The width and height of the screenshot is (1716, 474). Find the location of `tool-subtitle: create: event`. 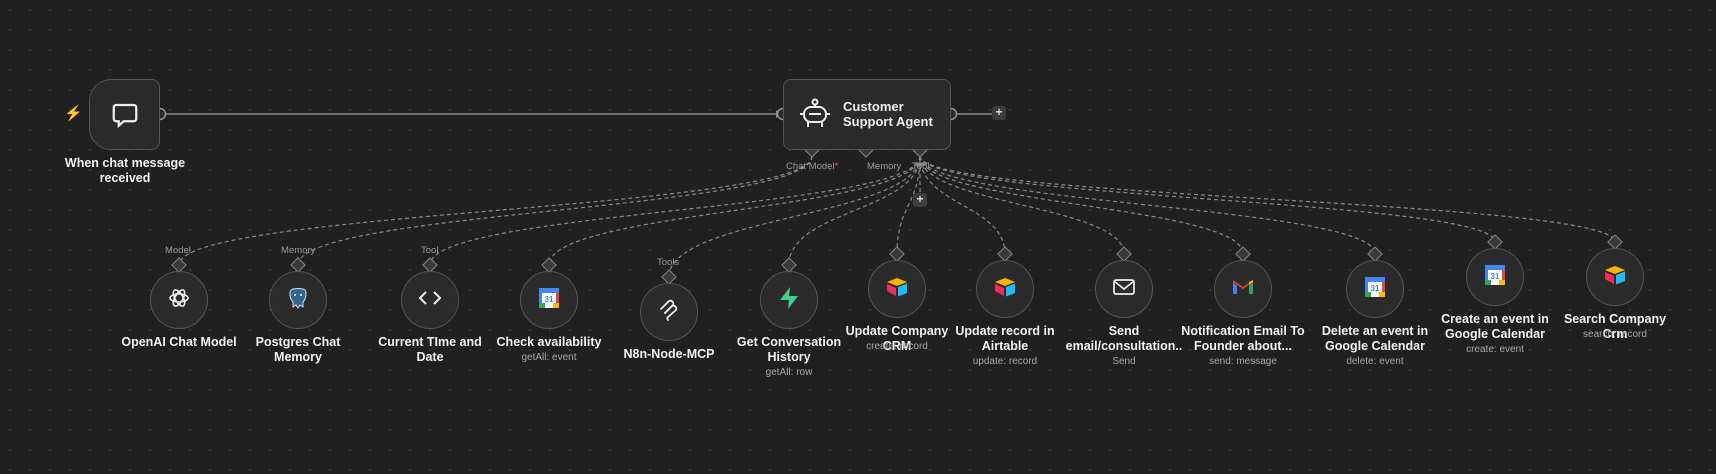

tool-subtitle: create: event is located at coordinates (1495, 349).